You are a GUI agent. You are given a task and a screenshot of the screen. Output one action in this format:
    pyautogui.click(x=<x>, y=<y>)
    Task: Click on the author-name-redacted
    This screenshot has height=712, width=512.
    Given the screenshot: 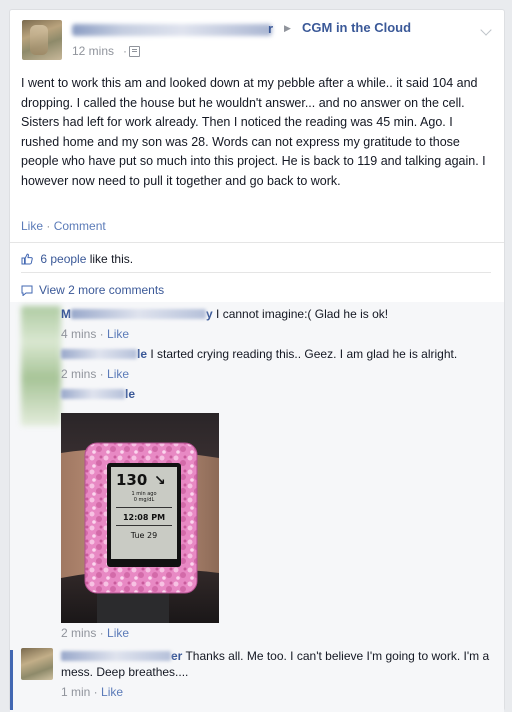 What is the action you would take?
    pyautogui.click(x=172, y=30)
    